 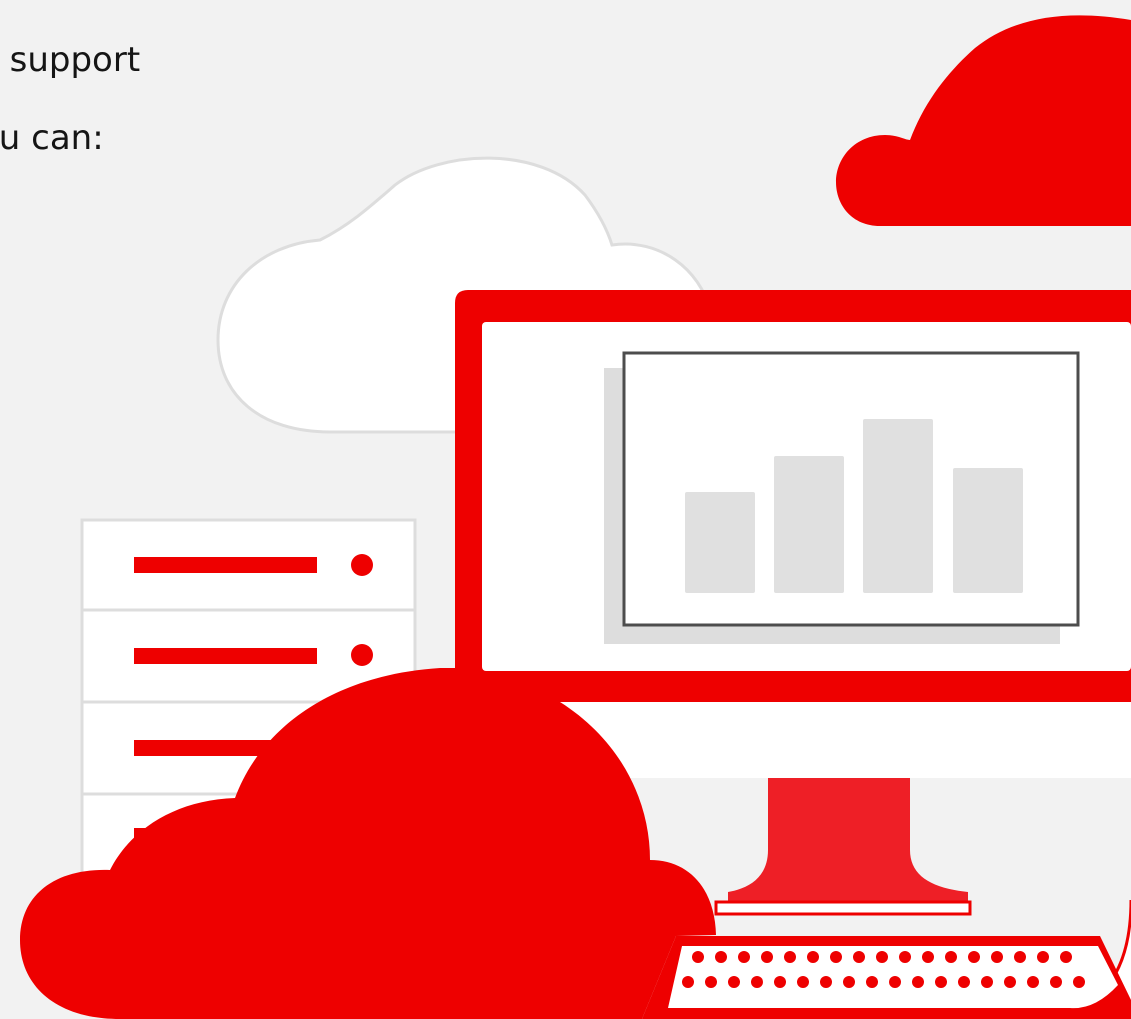 I want to click on keyboard-icon, so click(x=886, y=977).